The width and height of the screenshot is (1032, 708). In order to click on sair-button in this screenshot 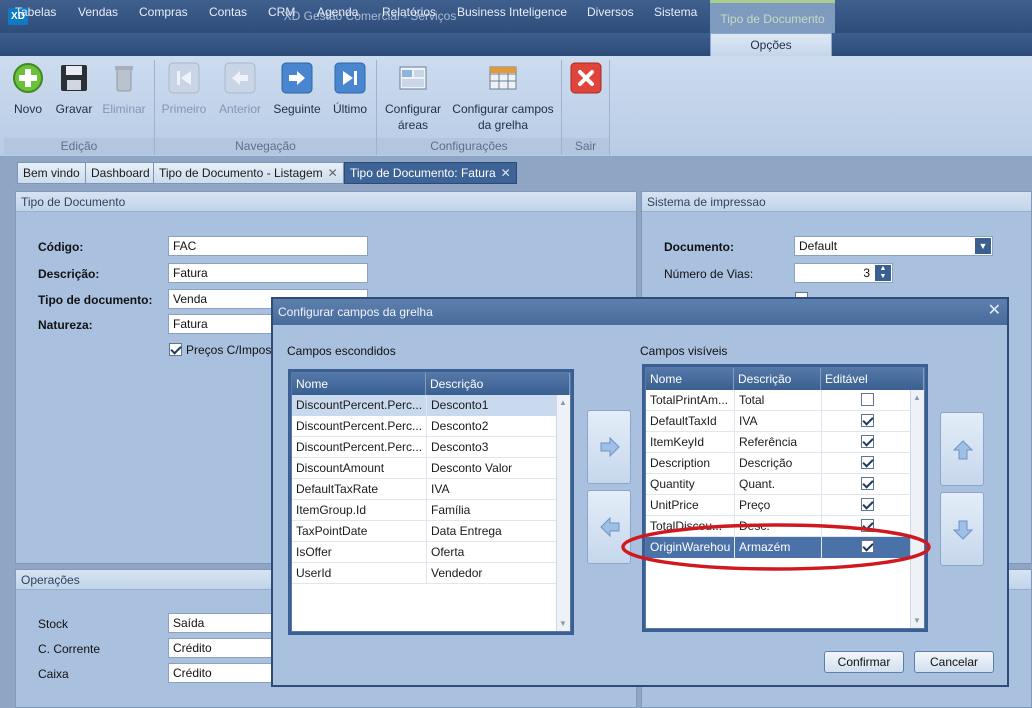, I will do `click(586, 82)`.